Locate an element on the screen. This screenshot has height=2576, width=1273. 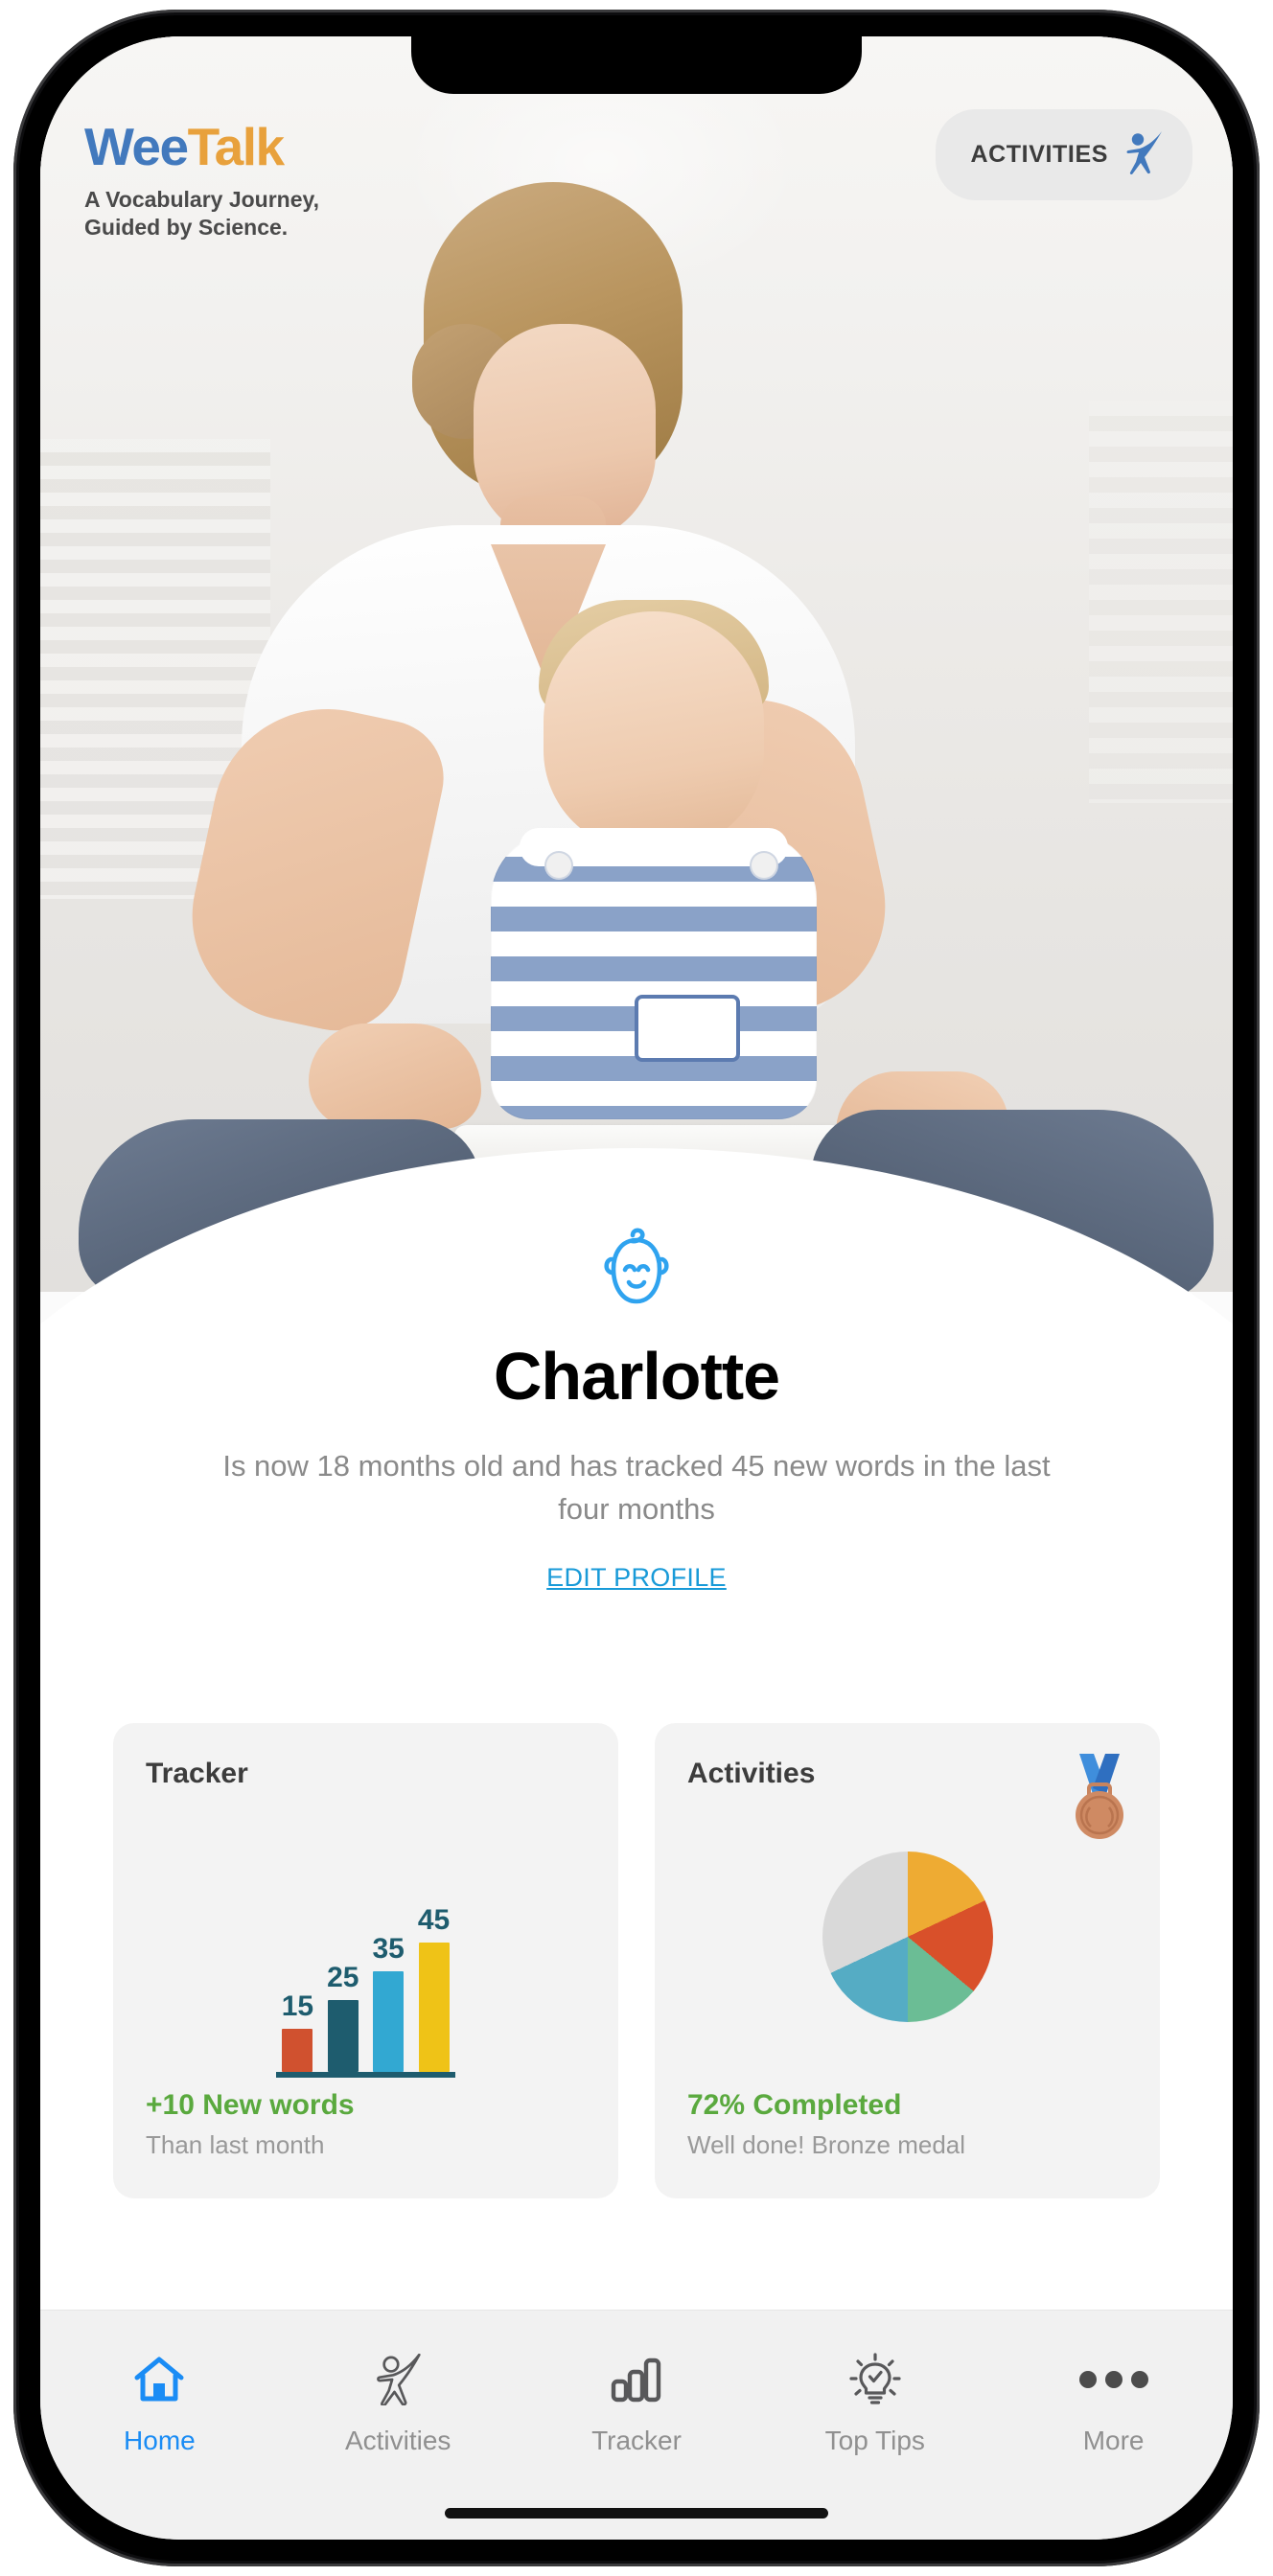
bar-column: 15 is located at coordinates (297, 2031).